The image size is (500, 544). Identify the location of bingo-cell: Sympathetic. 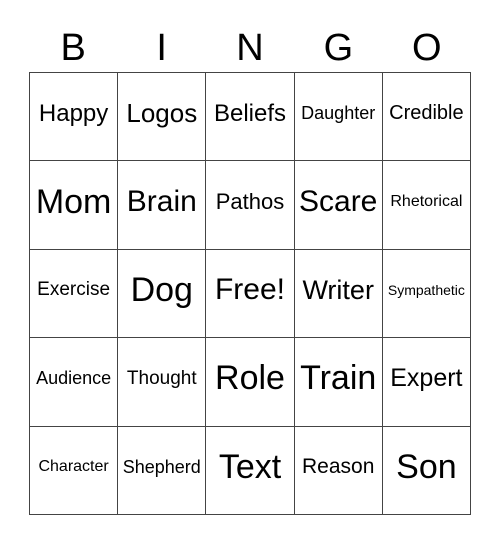
(426, 294).